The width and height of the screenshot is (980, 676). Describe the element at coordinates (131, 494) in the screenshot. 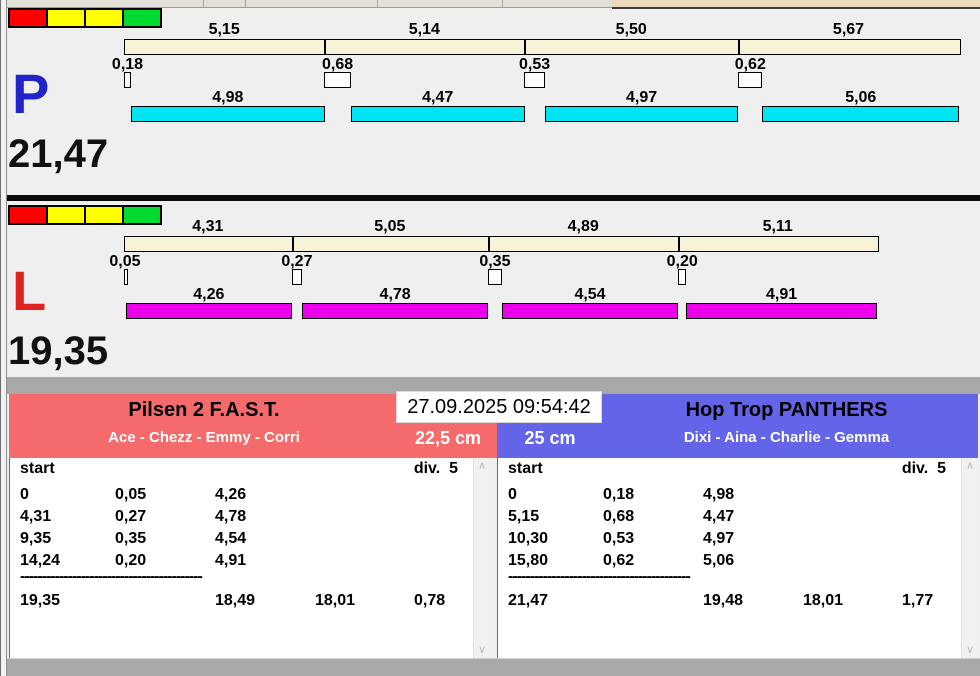

I see `table-cell: 0,05` at that location.